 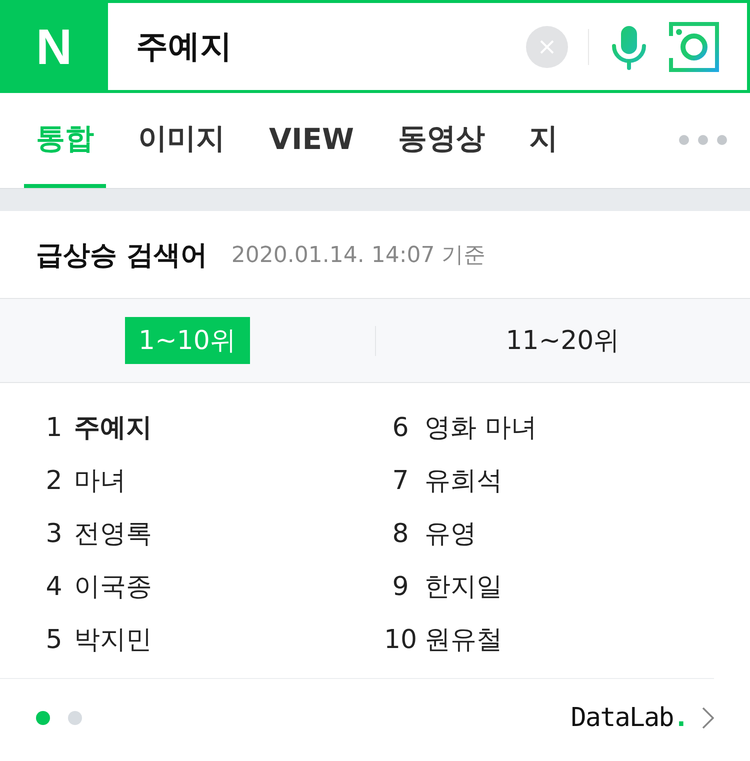 What do you see at coordinates (442, 140) in the screenshot?
I see `search-tab: 동영상` at bounding box center [442, 140].